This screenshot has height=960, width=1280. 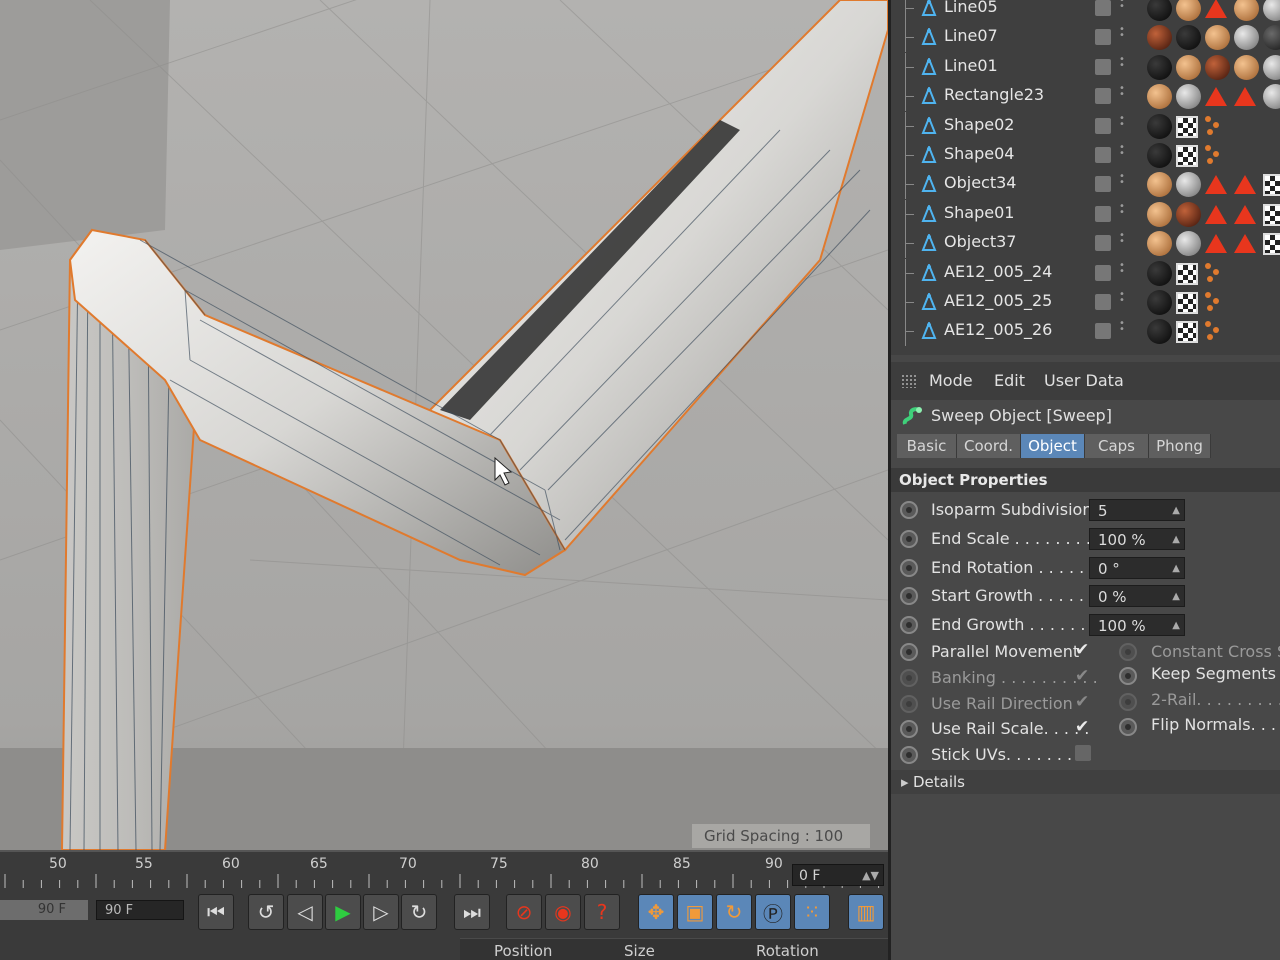 What do you see at coordinates (472, 912) in the screenshot?
I see `go-to-end-icon: ⏭` at bounding box center [472, 912].